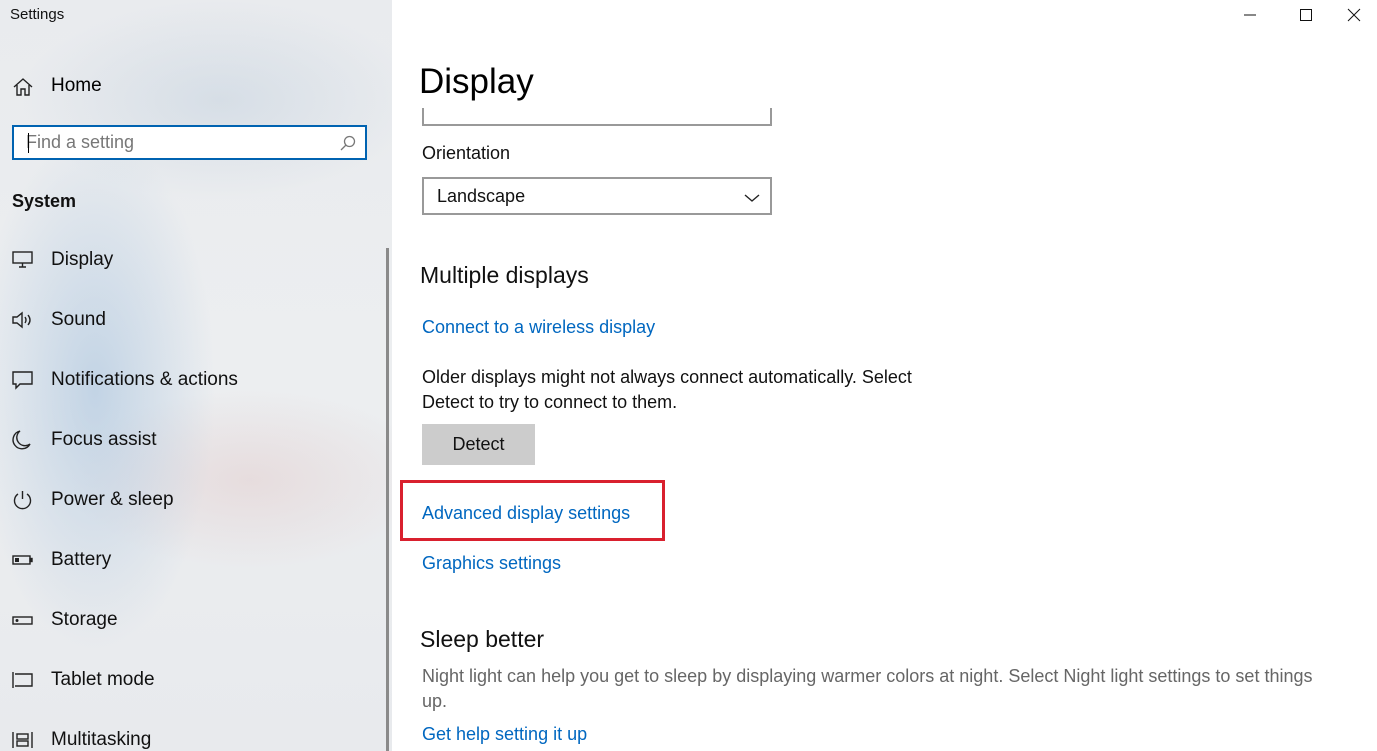 The height and width of the screenshot is (751, 1377). I want to click on resolution-dropdown-partial, so click(597, 117).